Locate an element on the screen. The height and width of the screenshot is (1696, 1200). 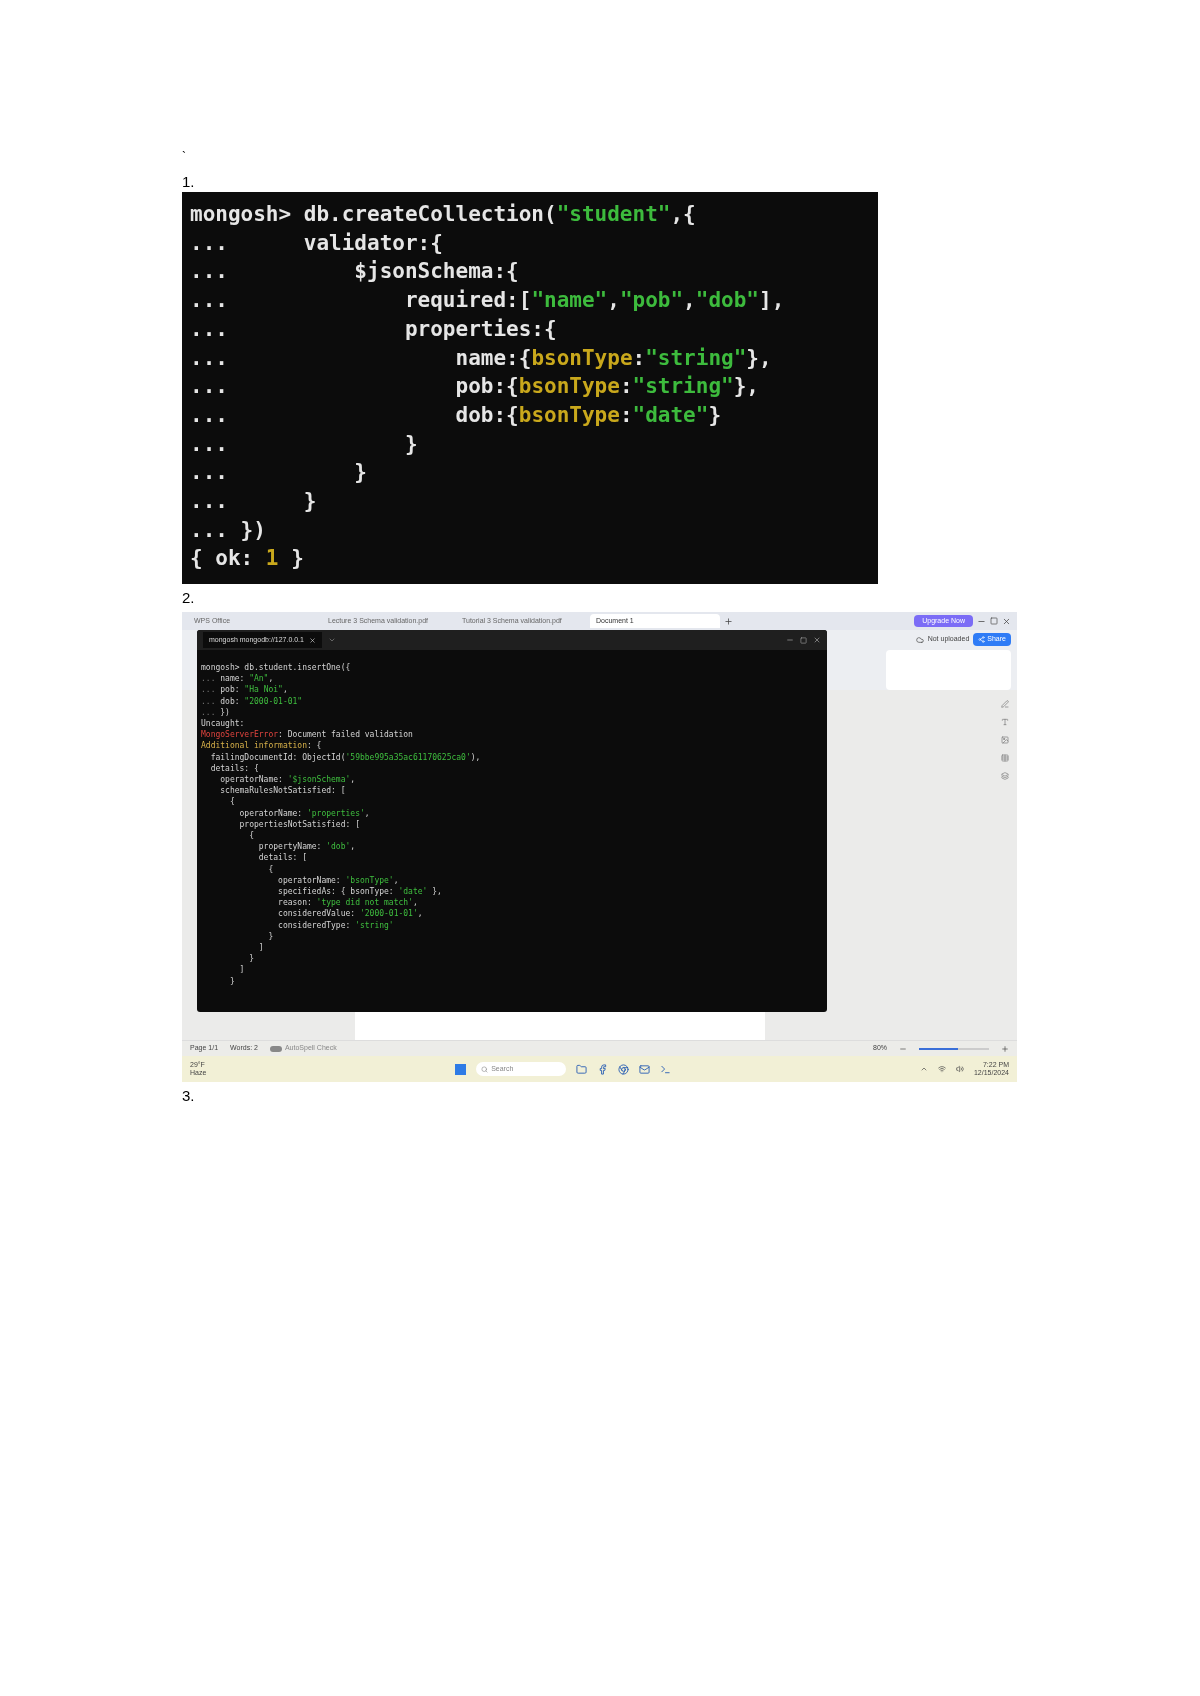
terminal-line: MongoServerError: Document failed validation is located at coordinates (307, 735).